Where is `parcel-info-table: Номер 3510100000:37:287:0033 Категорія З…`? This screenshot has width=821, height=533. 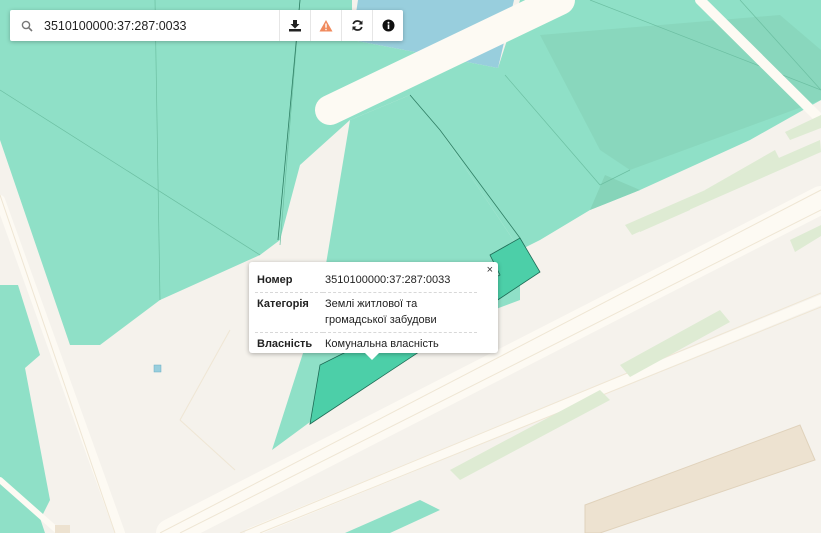
parcel-info-table: Номер 3510100000:37:287:0033 Категорія З… is located at coordinates (366, 312).